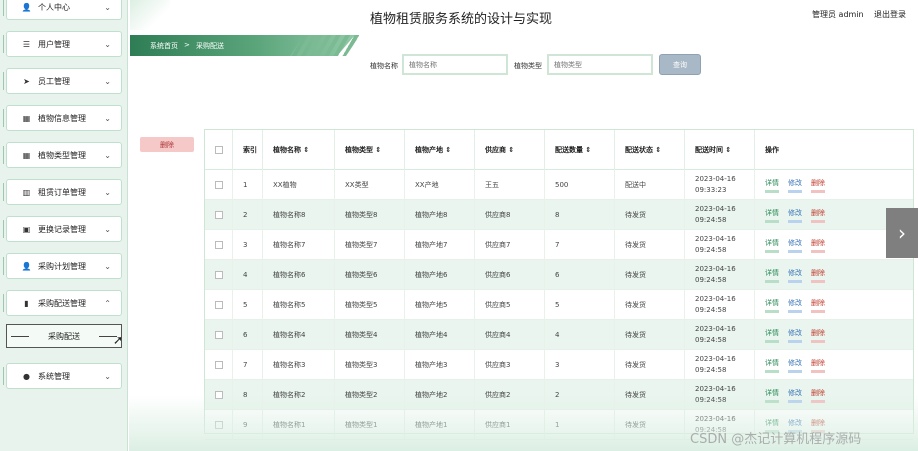 The height and width of the screenshot is (451, 918). What do you see at coordinates (772, 150) in the screenshot?
I see `col-actions: 操作` at bounding box center [772, 150].